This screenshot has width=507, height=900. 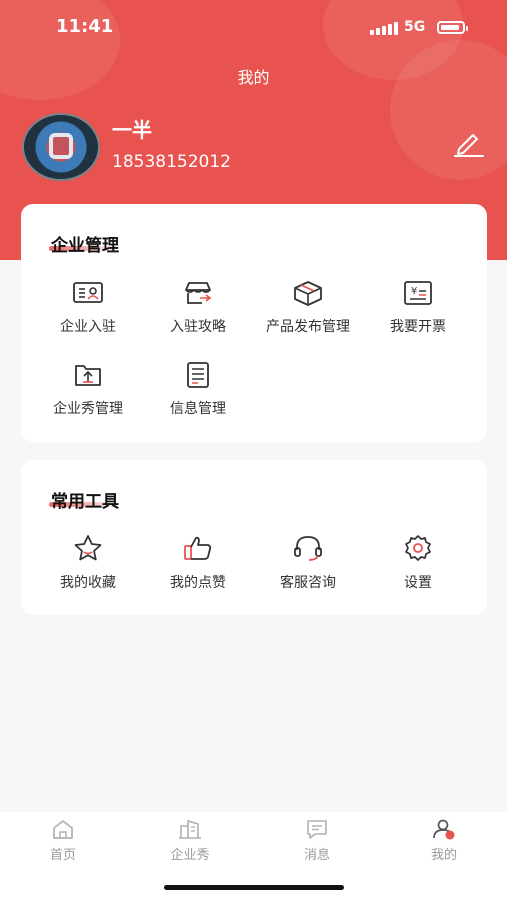 What do you see at coordinates (469, 144) in the screenshot?
I see `edit-icon` at bounding box center [469, 144].